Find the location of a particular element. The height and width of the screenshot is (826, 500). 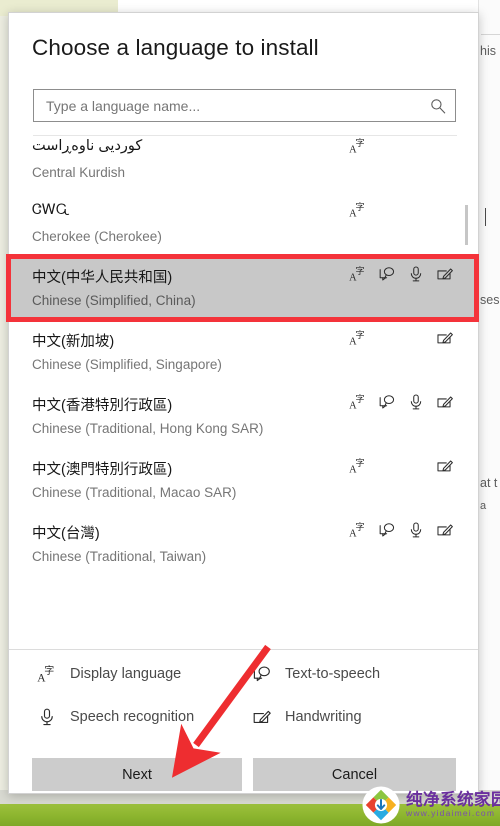

list-scrollbar-thumb is located at coordinates (466, 225).